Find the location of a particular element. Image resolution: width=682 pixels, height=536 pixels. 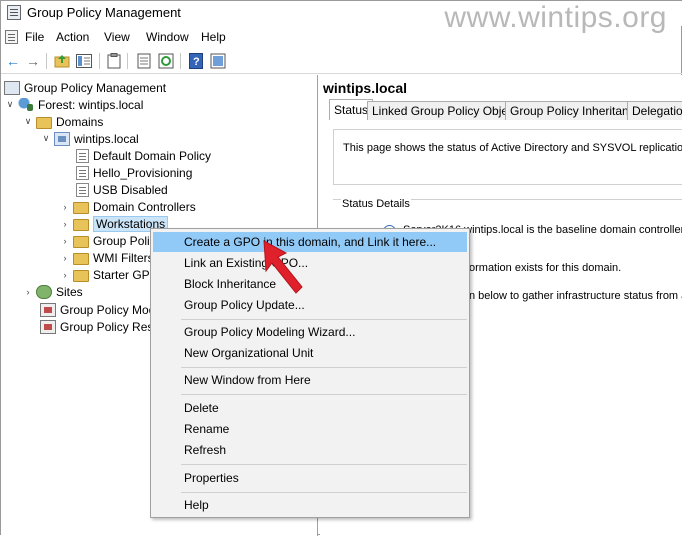

menu-delete: Delete is located at coordinates (310, 408).